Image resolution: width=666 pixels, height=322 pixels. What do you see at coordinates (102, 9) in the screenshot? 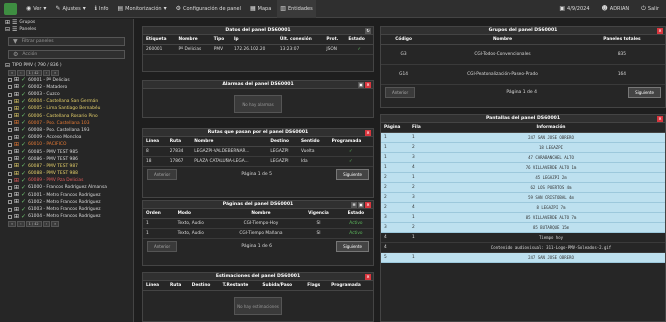
I see `menu-info: ℹ Info` at bounding box center [102, 9].